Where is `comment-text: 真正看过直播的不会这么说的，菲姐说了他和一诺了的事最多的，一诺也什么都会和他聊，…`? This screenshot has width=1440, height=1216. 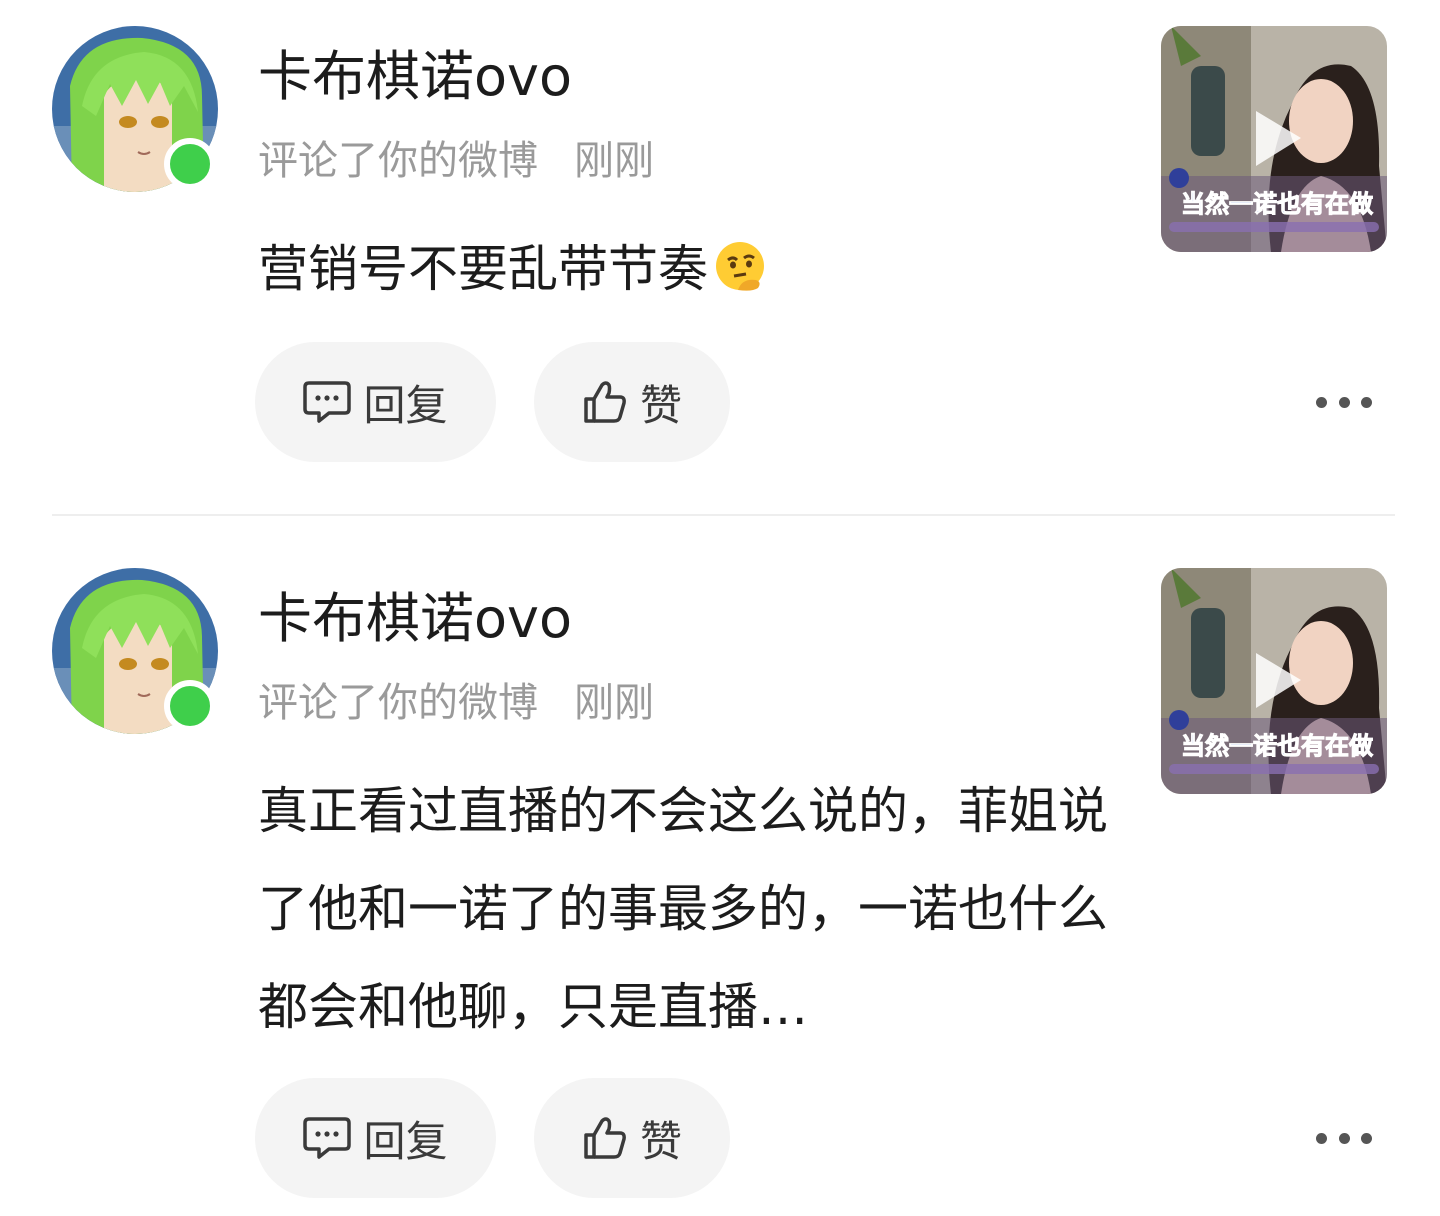
comment-text: 真正看过直播的不会这么说的，菲姐说了他和一诺了的事最多的，一诺也什么都会和他聊，… is located at coordinates (683, 909).